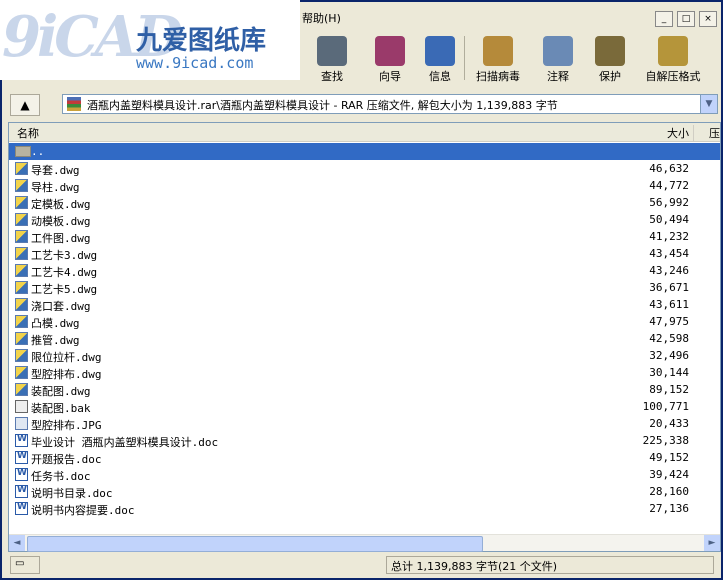 This screenshot has height=580, width=723. I want to click on up-folder-button: ▲, so click(25, 105).